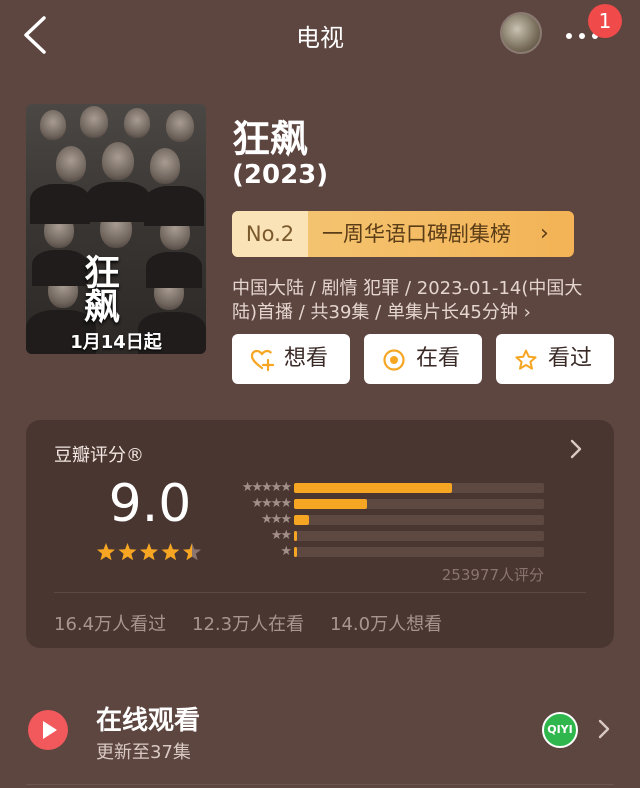 This screenshot has height=788, width=640. Describe the element at coordinates (306, 358) in the screenshot. I see `want-to-watch-label: 想看` at that location.